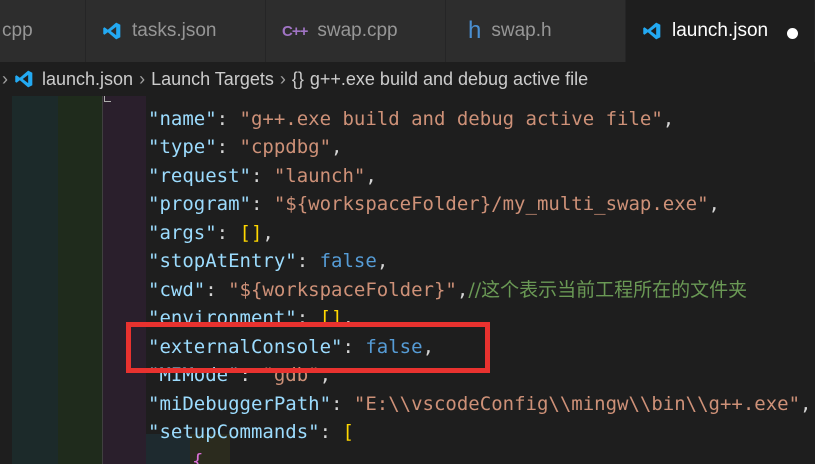  I want to click on breadcrumb-section: Launch Targets, so click(212, 79).